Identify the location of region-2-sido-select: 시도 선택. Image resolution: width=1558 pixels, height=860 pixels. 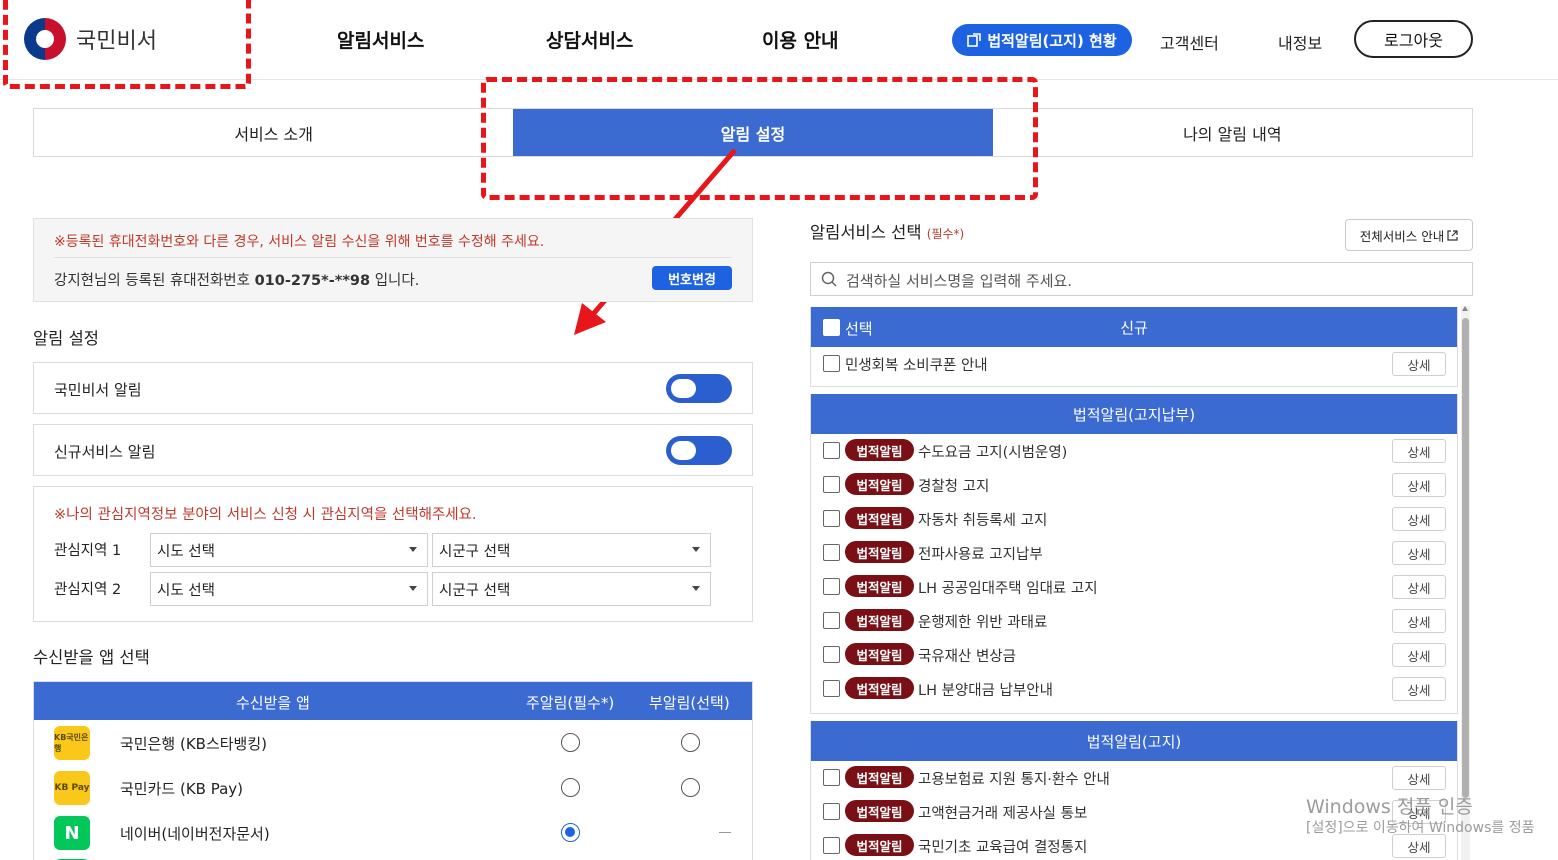
(289, 589).